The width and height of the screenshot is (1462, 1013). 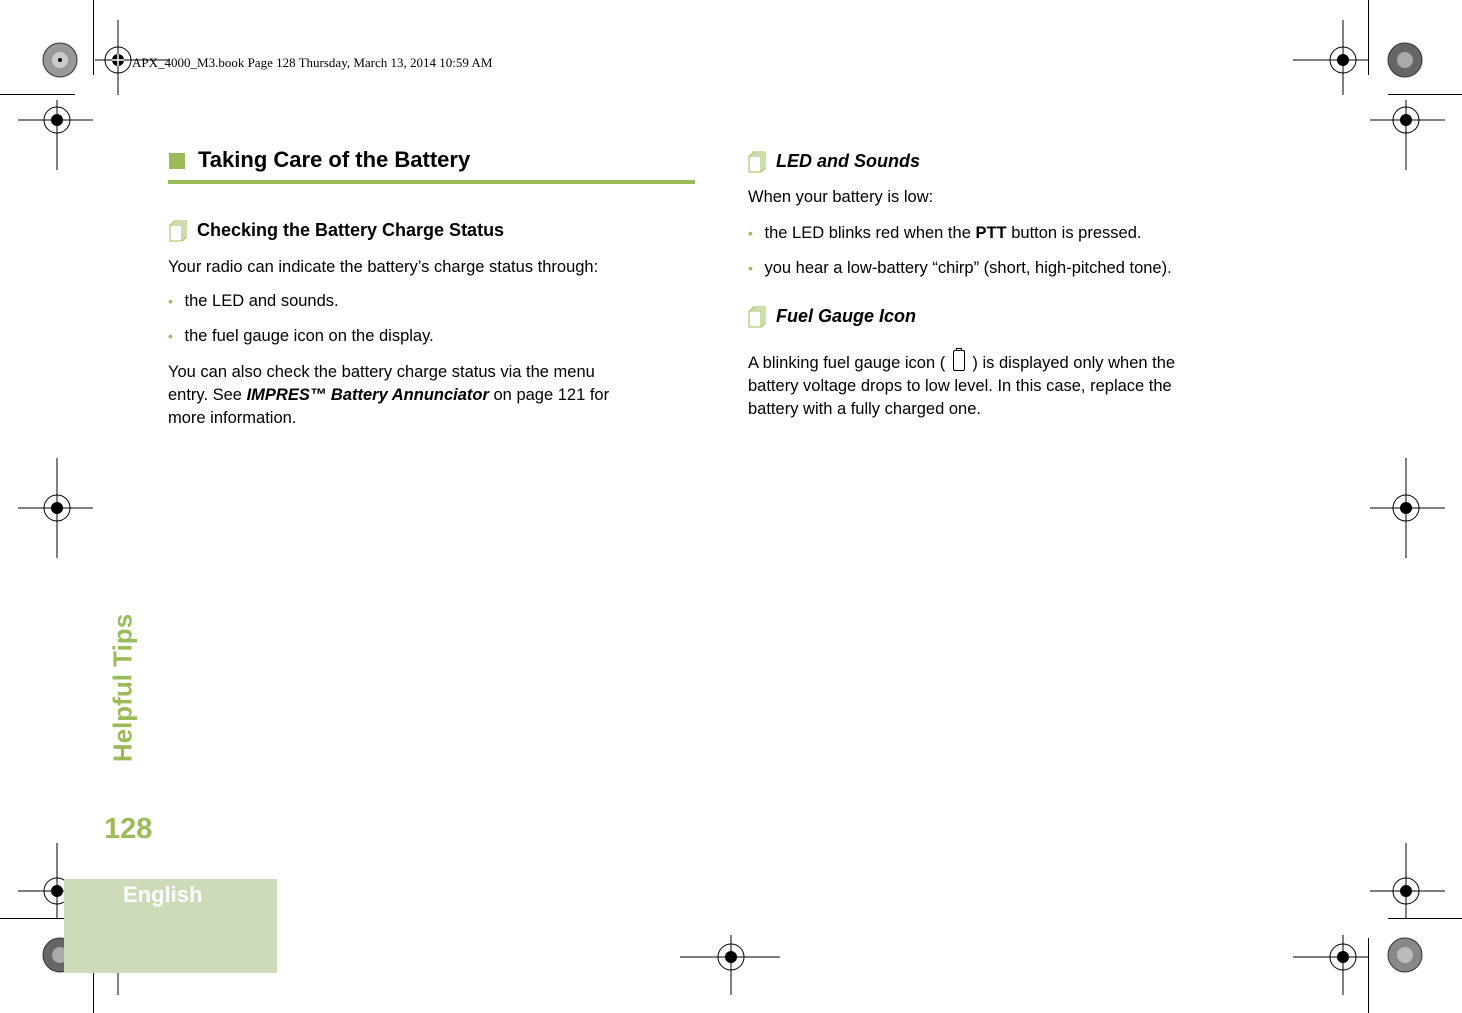 I want to click on subheading-charge-status: Checking the Battery Charge Status, so click(x=351, y=230).